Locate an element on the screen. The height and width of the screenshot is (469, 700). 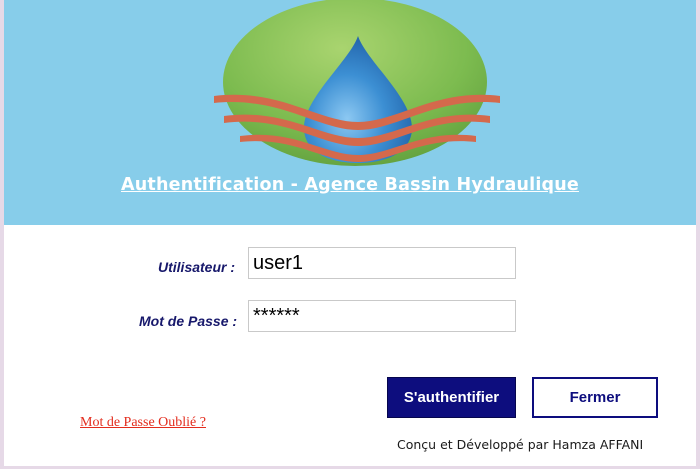
window-frame-right is located at coordinates (698, 234).